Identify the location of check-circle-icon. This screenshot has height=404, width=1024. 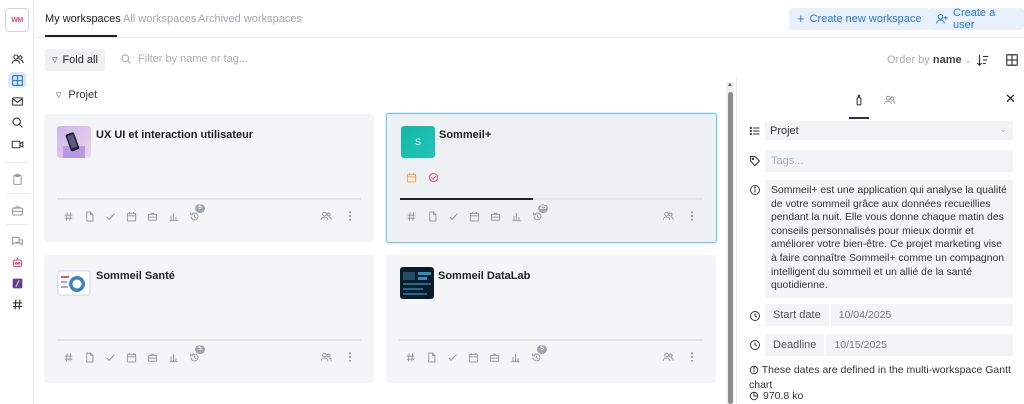
(433, 177).